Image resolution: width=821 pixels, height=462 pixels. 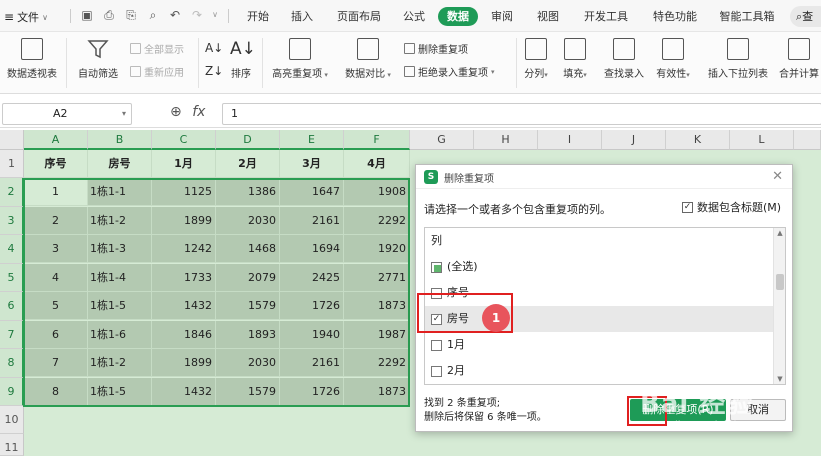 I want to click on tab-review: 审阅, so click(x=502, y=16).